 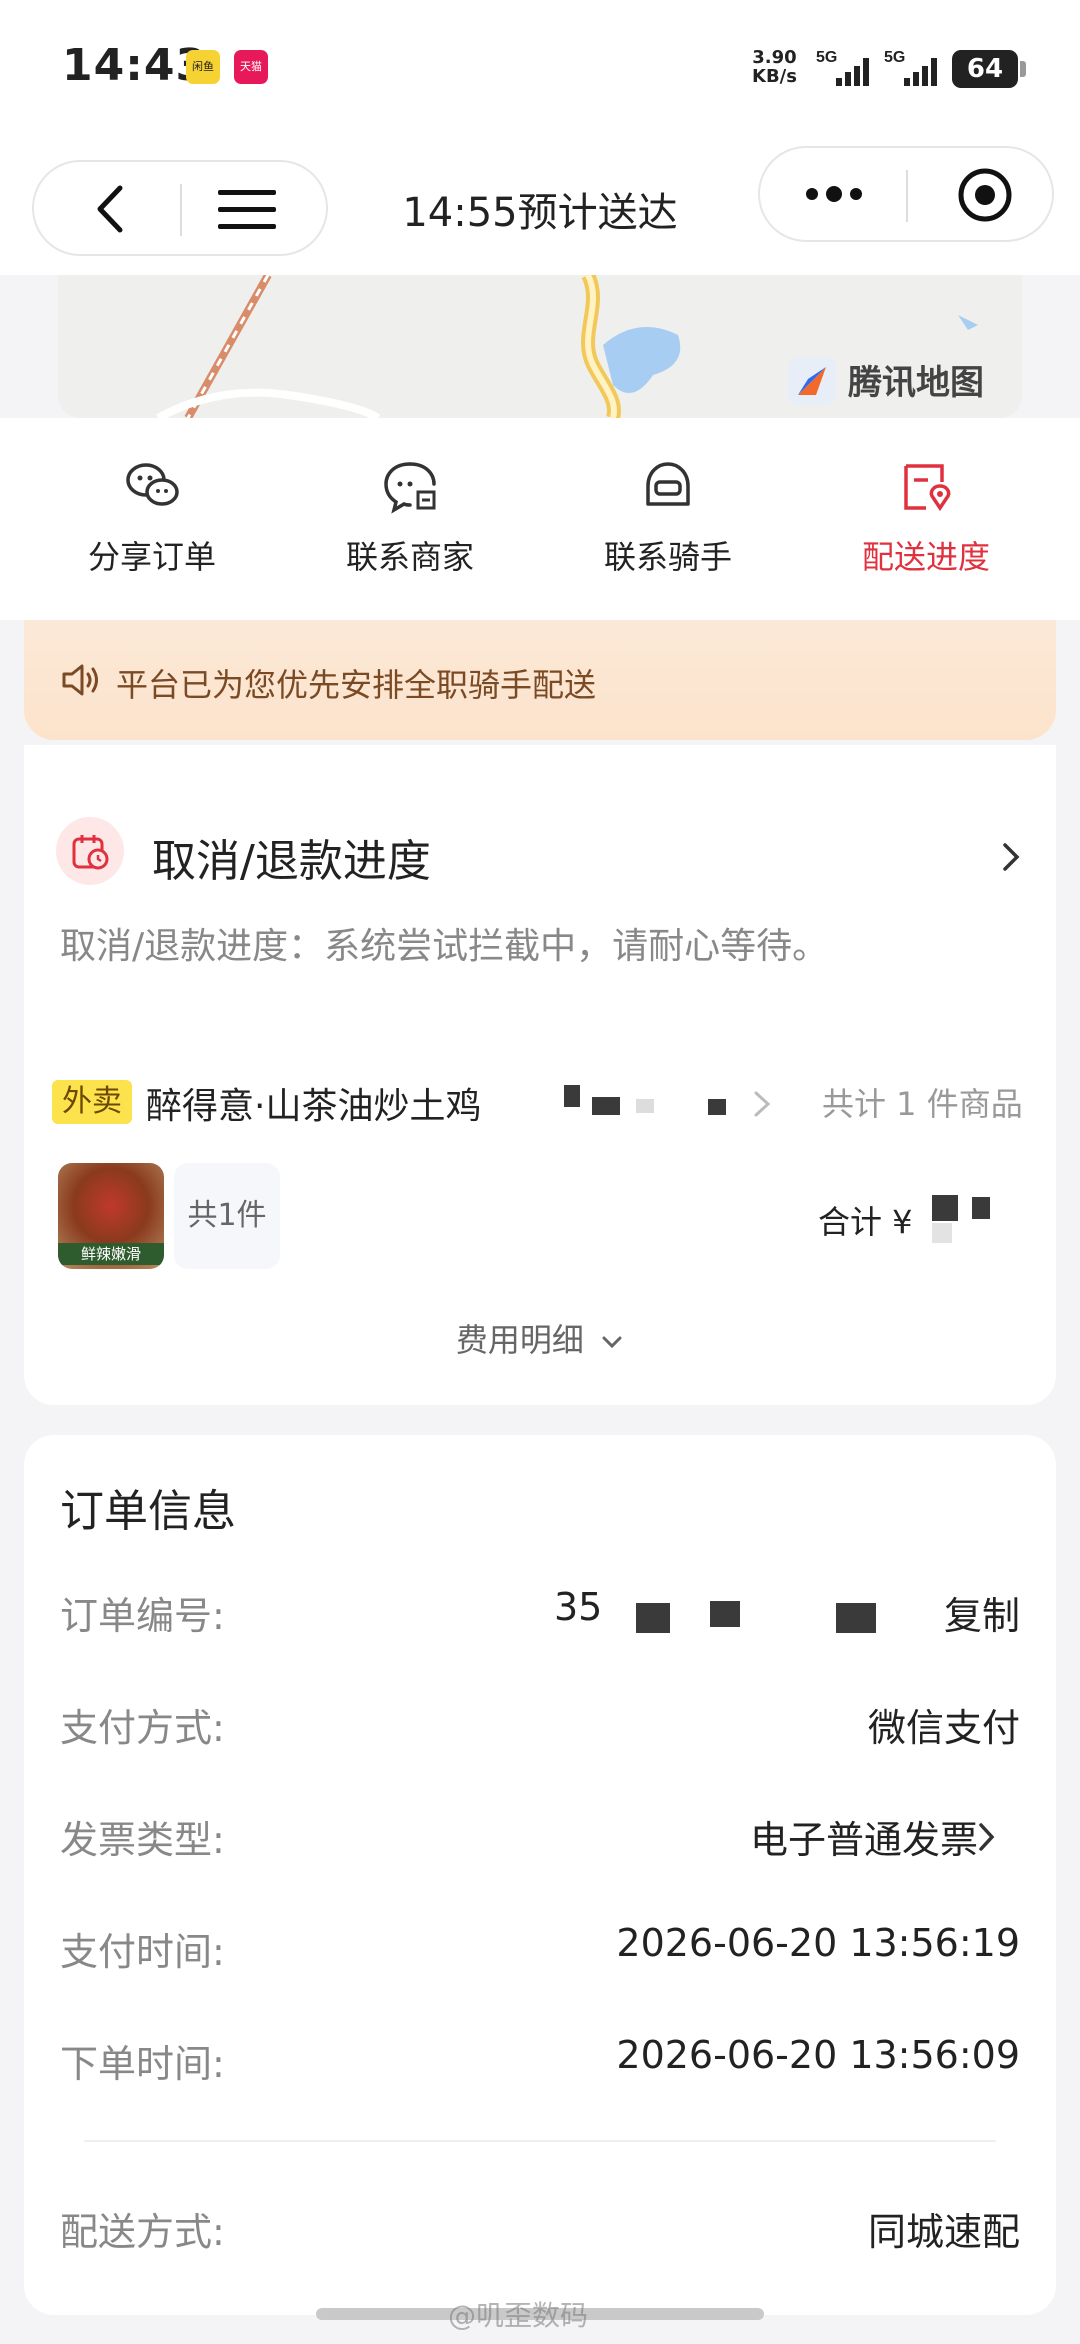 I want to click on more-dots-icon, so click(x=834, y=194).